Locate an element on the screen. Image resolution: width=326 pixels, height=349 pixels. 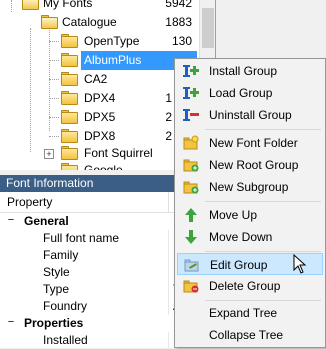
tree-item-label: CA2 is located at coordinates (96, 79).